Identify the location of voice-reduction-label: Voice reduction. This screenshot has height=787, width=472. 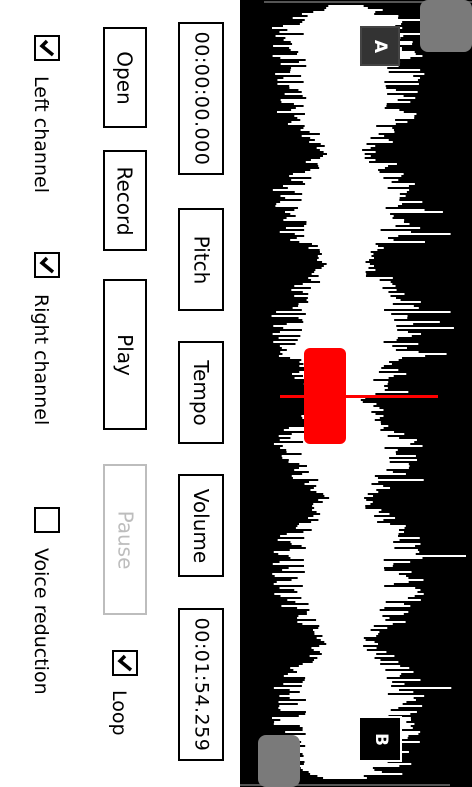
(41, 621).